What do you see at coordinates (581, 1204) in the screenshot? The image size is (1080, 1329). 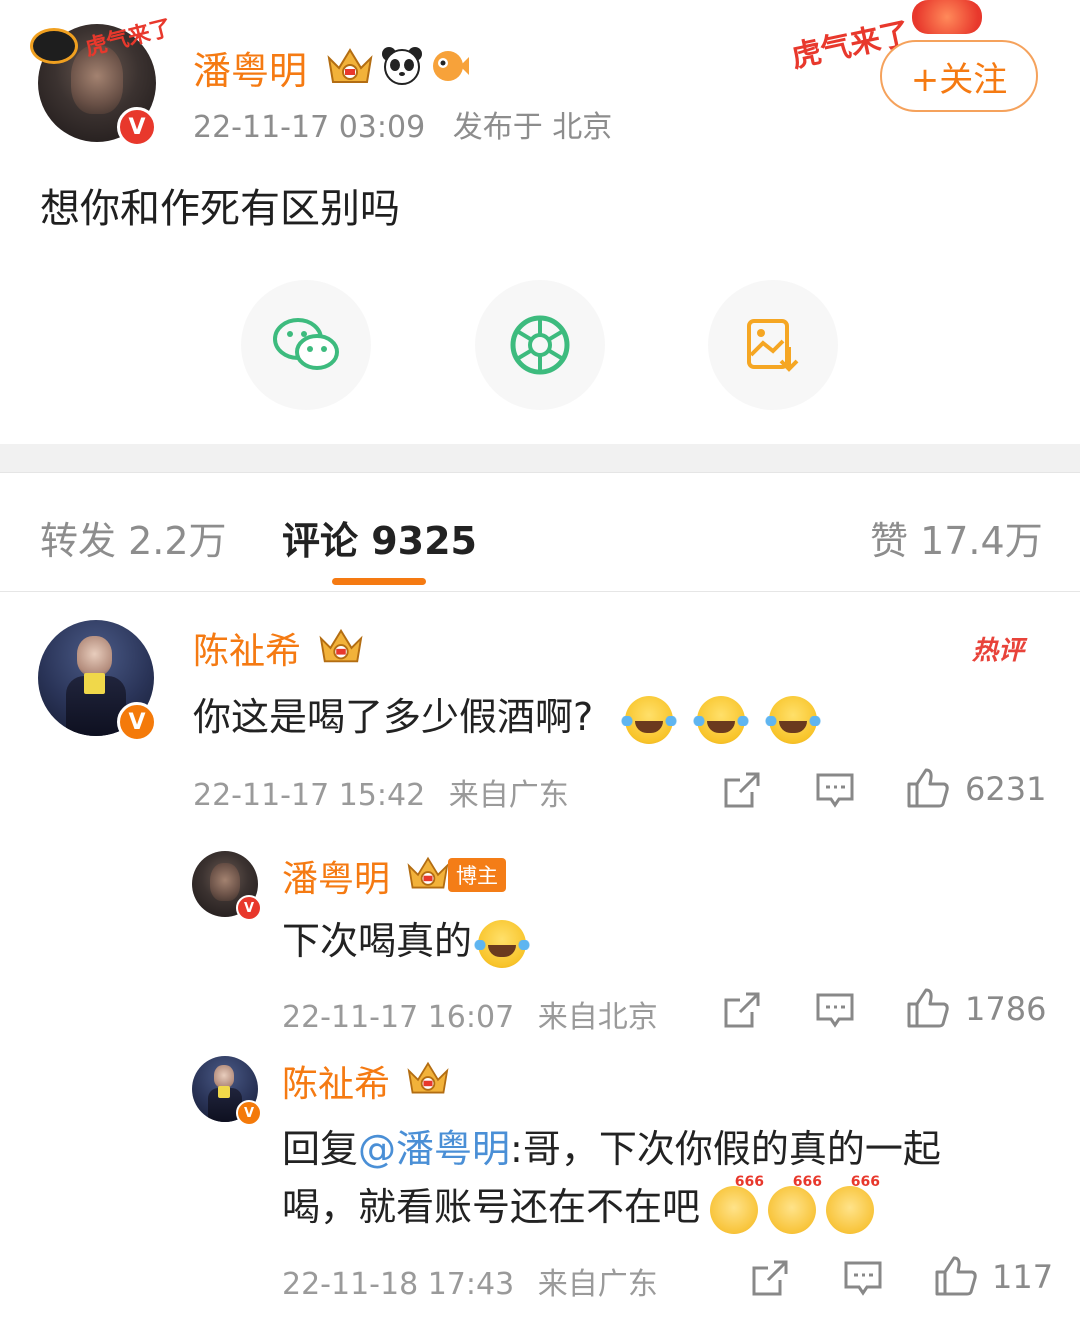 I see `reply-text-line2: 喝，就看账号还在不在吧 666 666 666` at bounding box center [581, 1204].